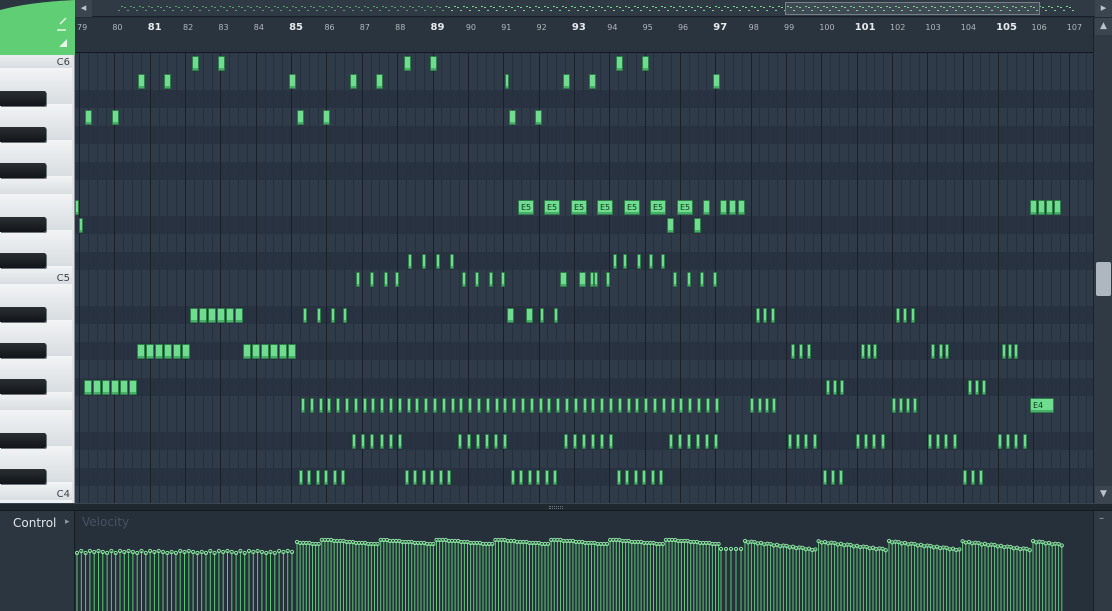  I want to click on velocity-pane: Velocity, so click(584, 561).